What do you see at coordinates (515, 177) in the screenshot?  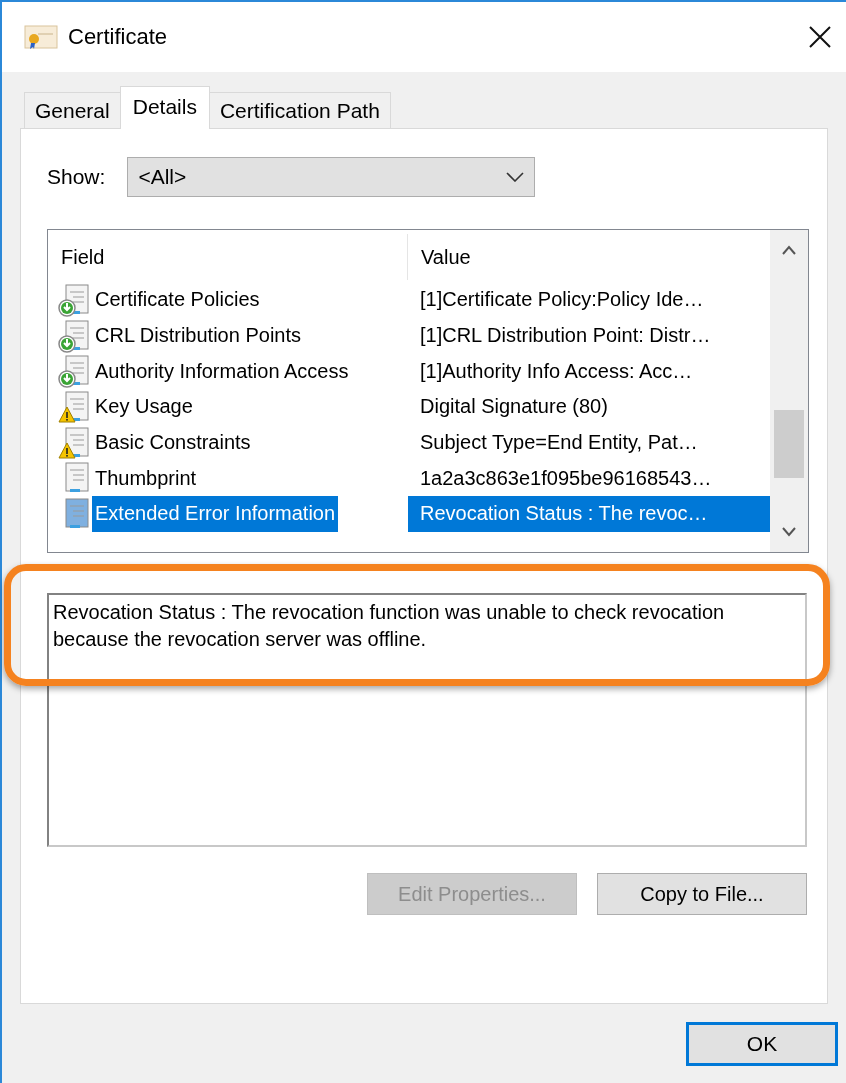 I see `chevron-down-icon` at bounding box center [515, 177].